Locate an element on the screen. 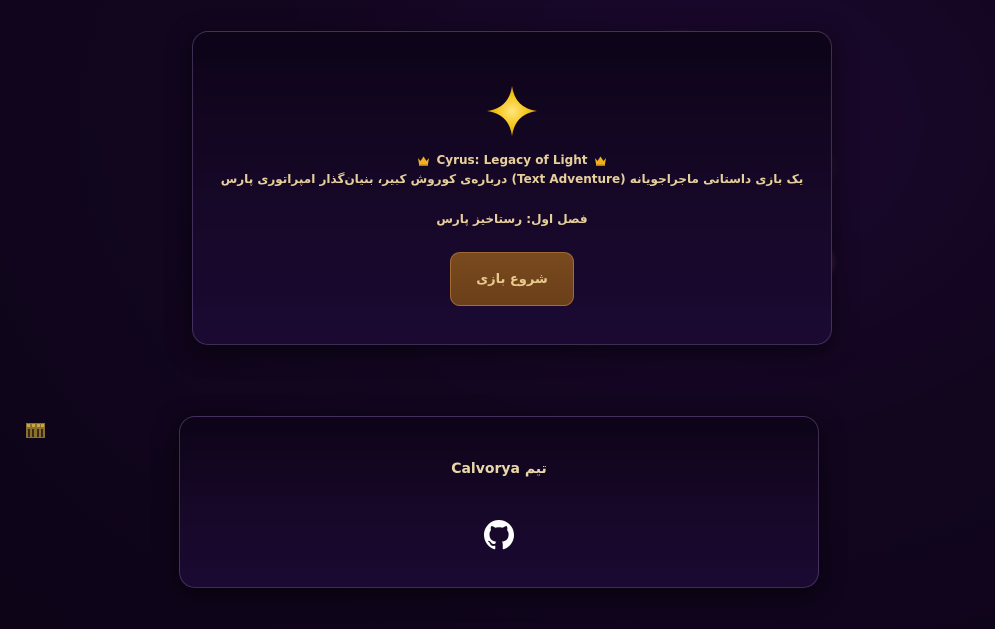  chapter-label: فصل اول: رستاخیز پارس is located at coordinates (512, 219).